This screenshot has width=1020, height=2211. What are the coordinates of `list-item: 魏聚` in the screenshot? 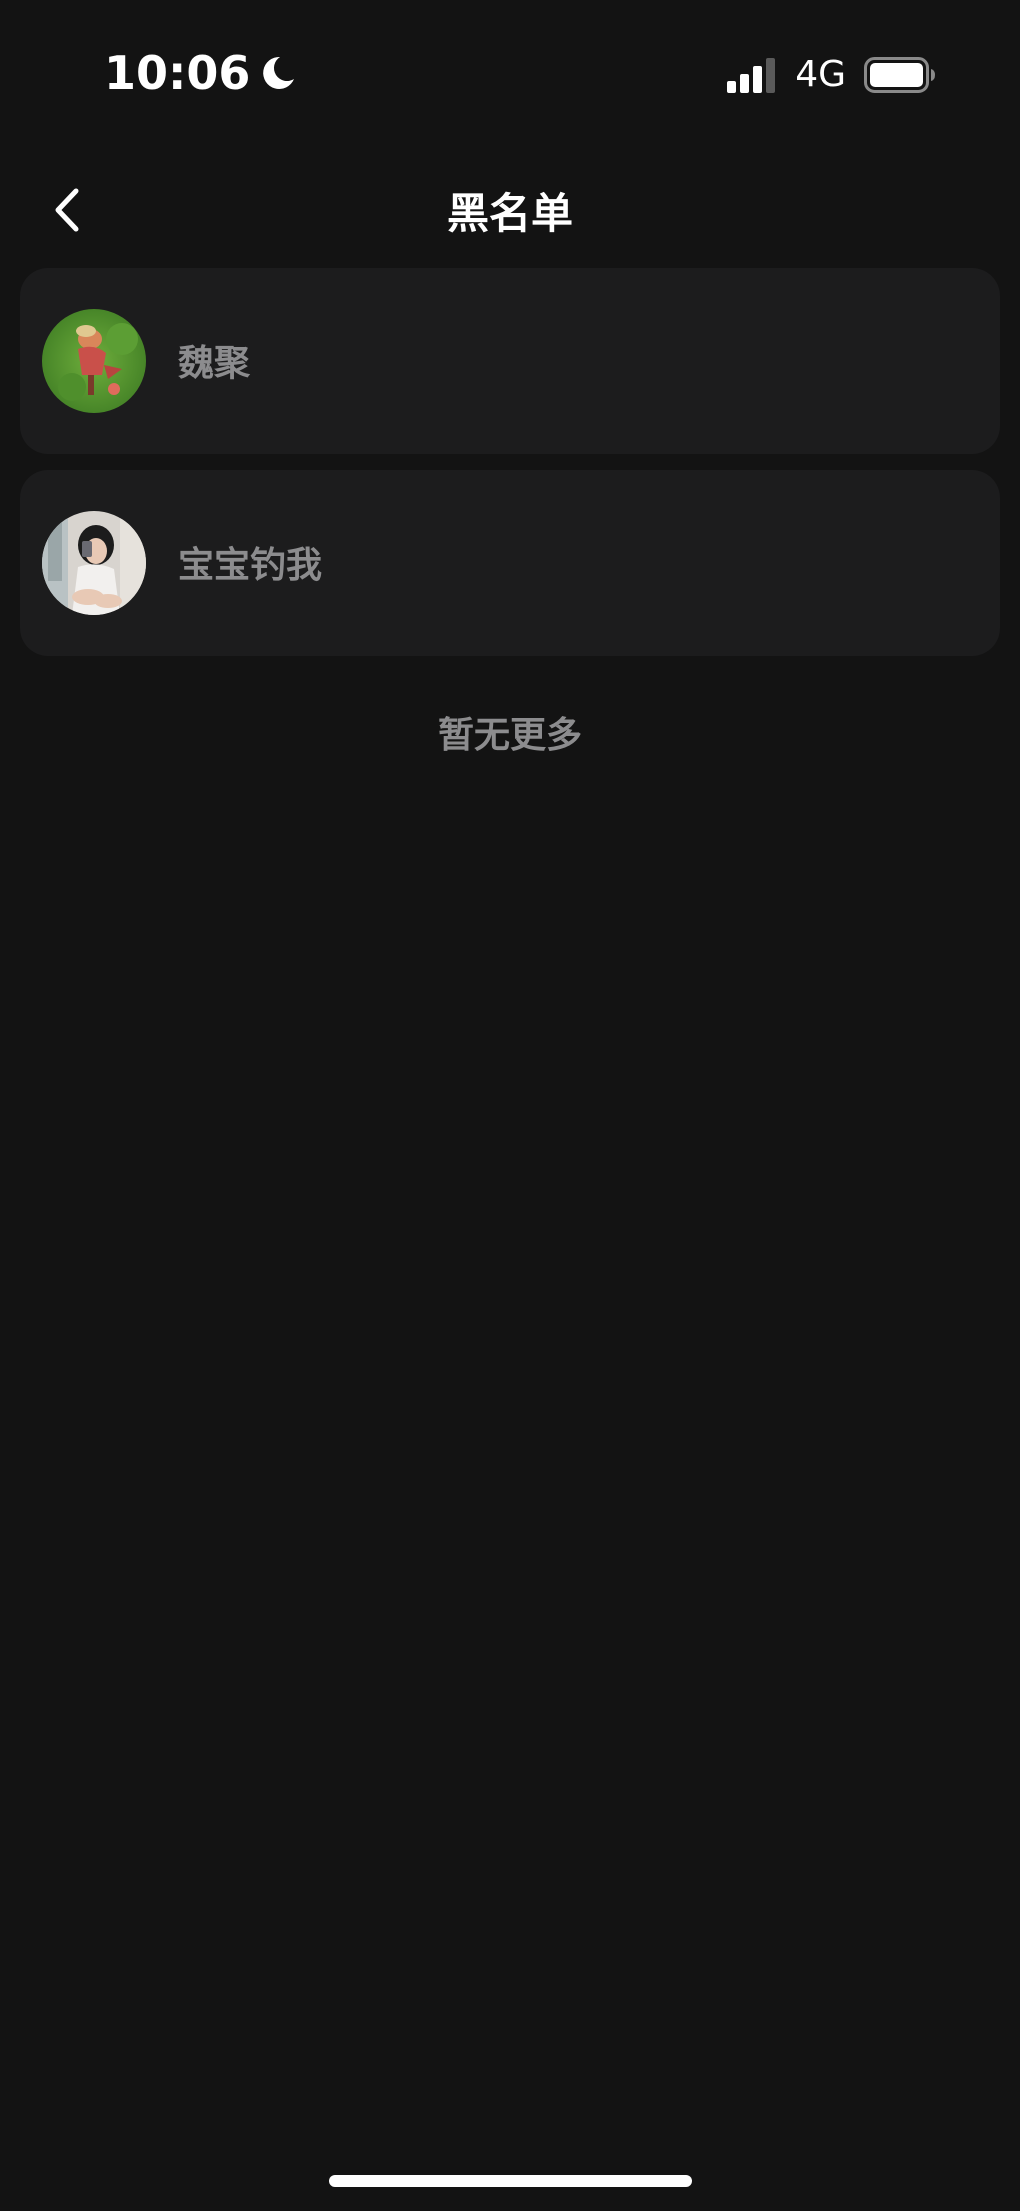 It's located at (510, 361).